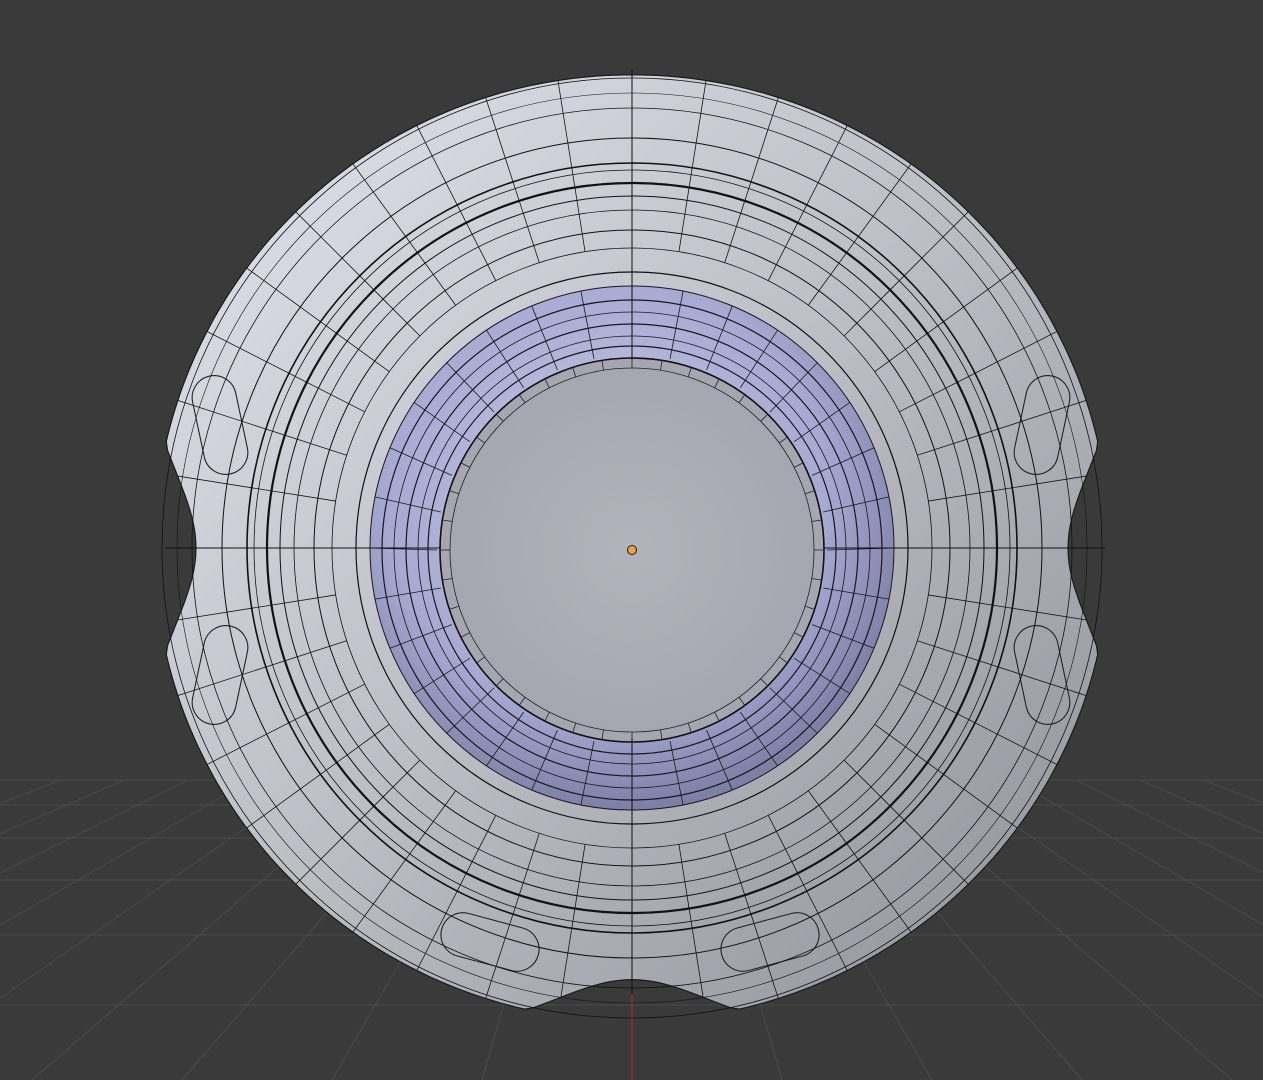 The height and width of the screenshot is (1080, 1263). I want to click on object-origin-point, so click(632, 550).